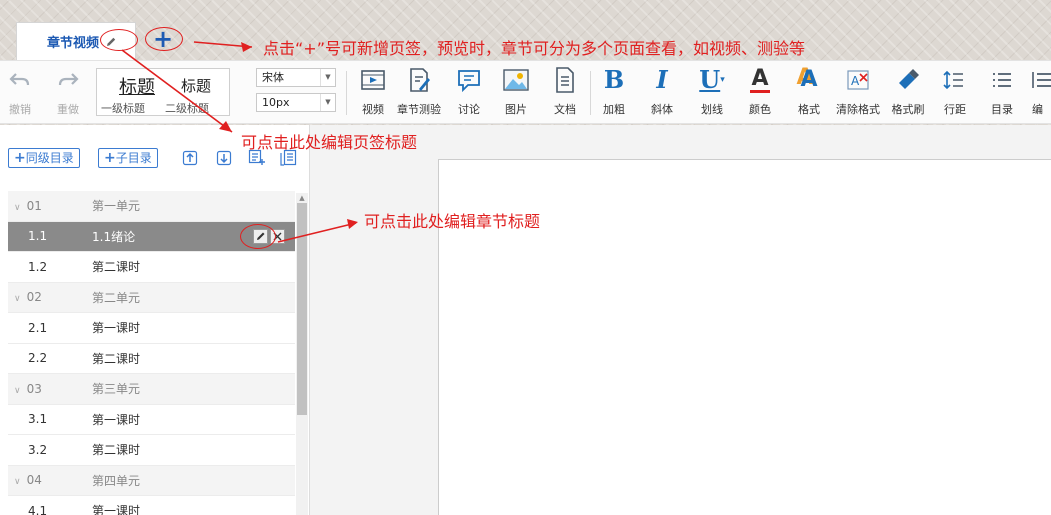 The image size is (1051, 515). Describe the element at coordinates (534, 48) in the screenshot. I see `annotation-add-tab: 点击“+”号可新增页签，预览时，章节可分为多个页面查看，如视频、测验等` at that location.